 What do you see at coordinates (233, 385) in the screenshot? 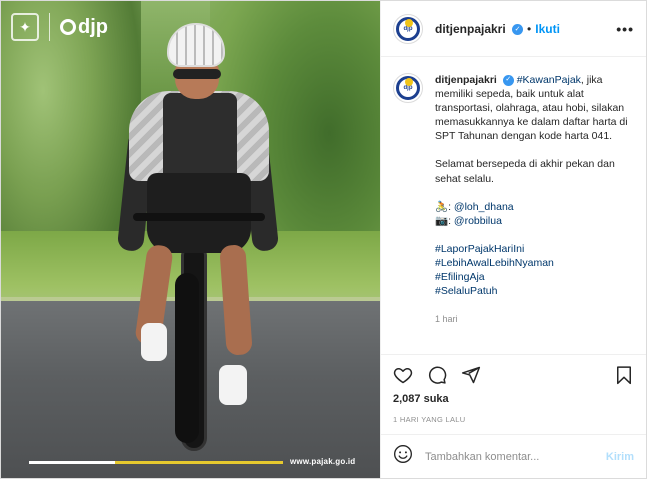
I see `cyclist-shoe-right` at bounding box center [233, 385].